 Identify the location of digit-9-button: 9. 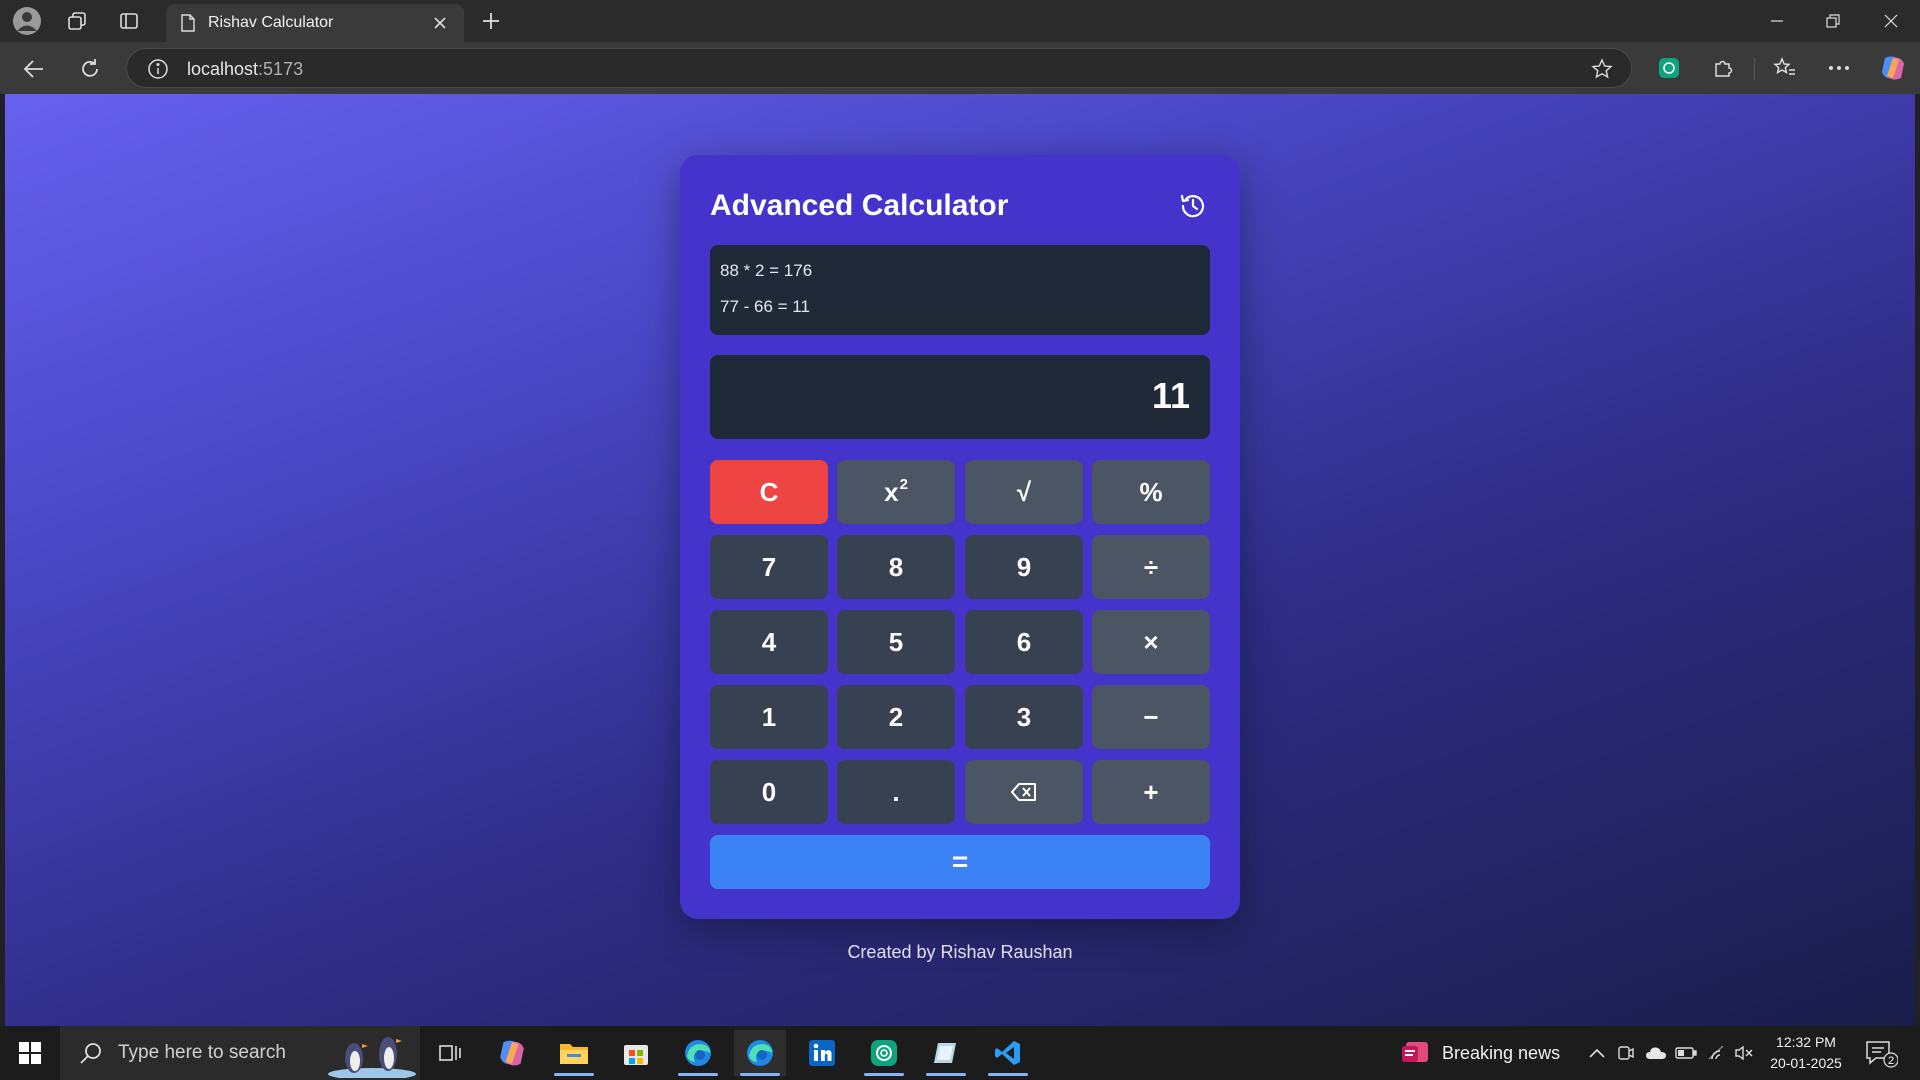
(1024, 567).